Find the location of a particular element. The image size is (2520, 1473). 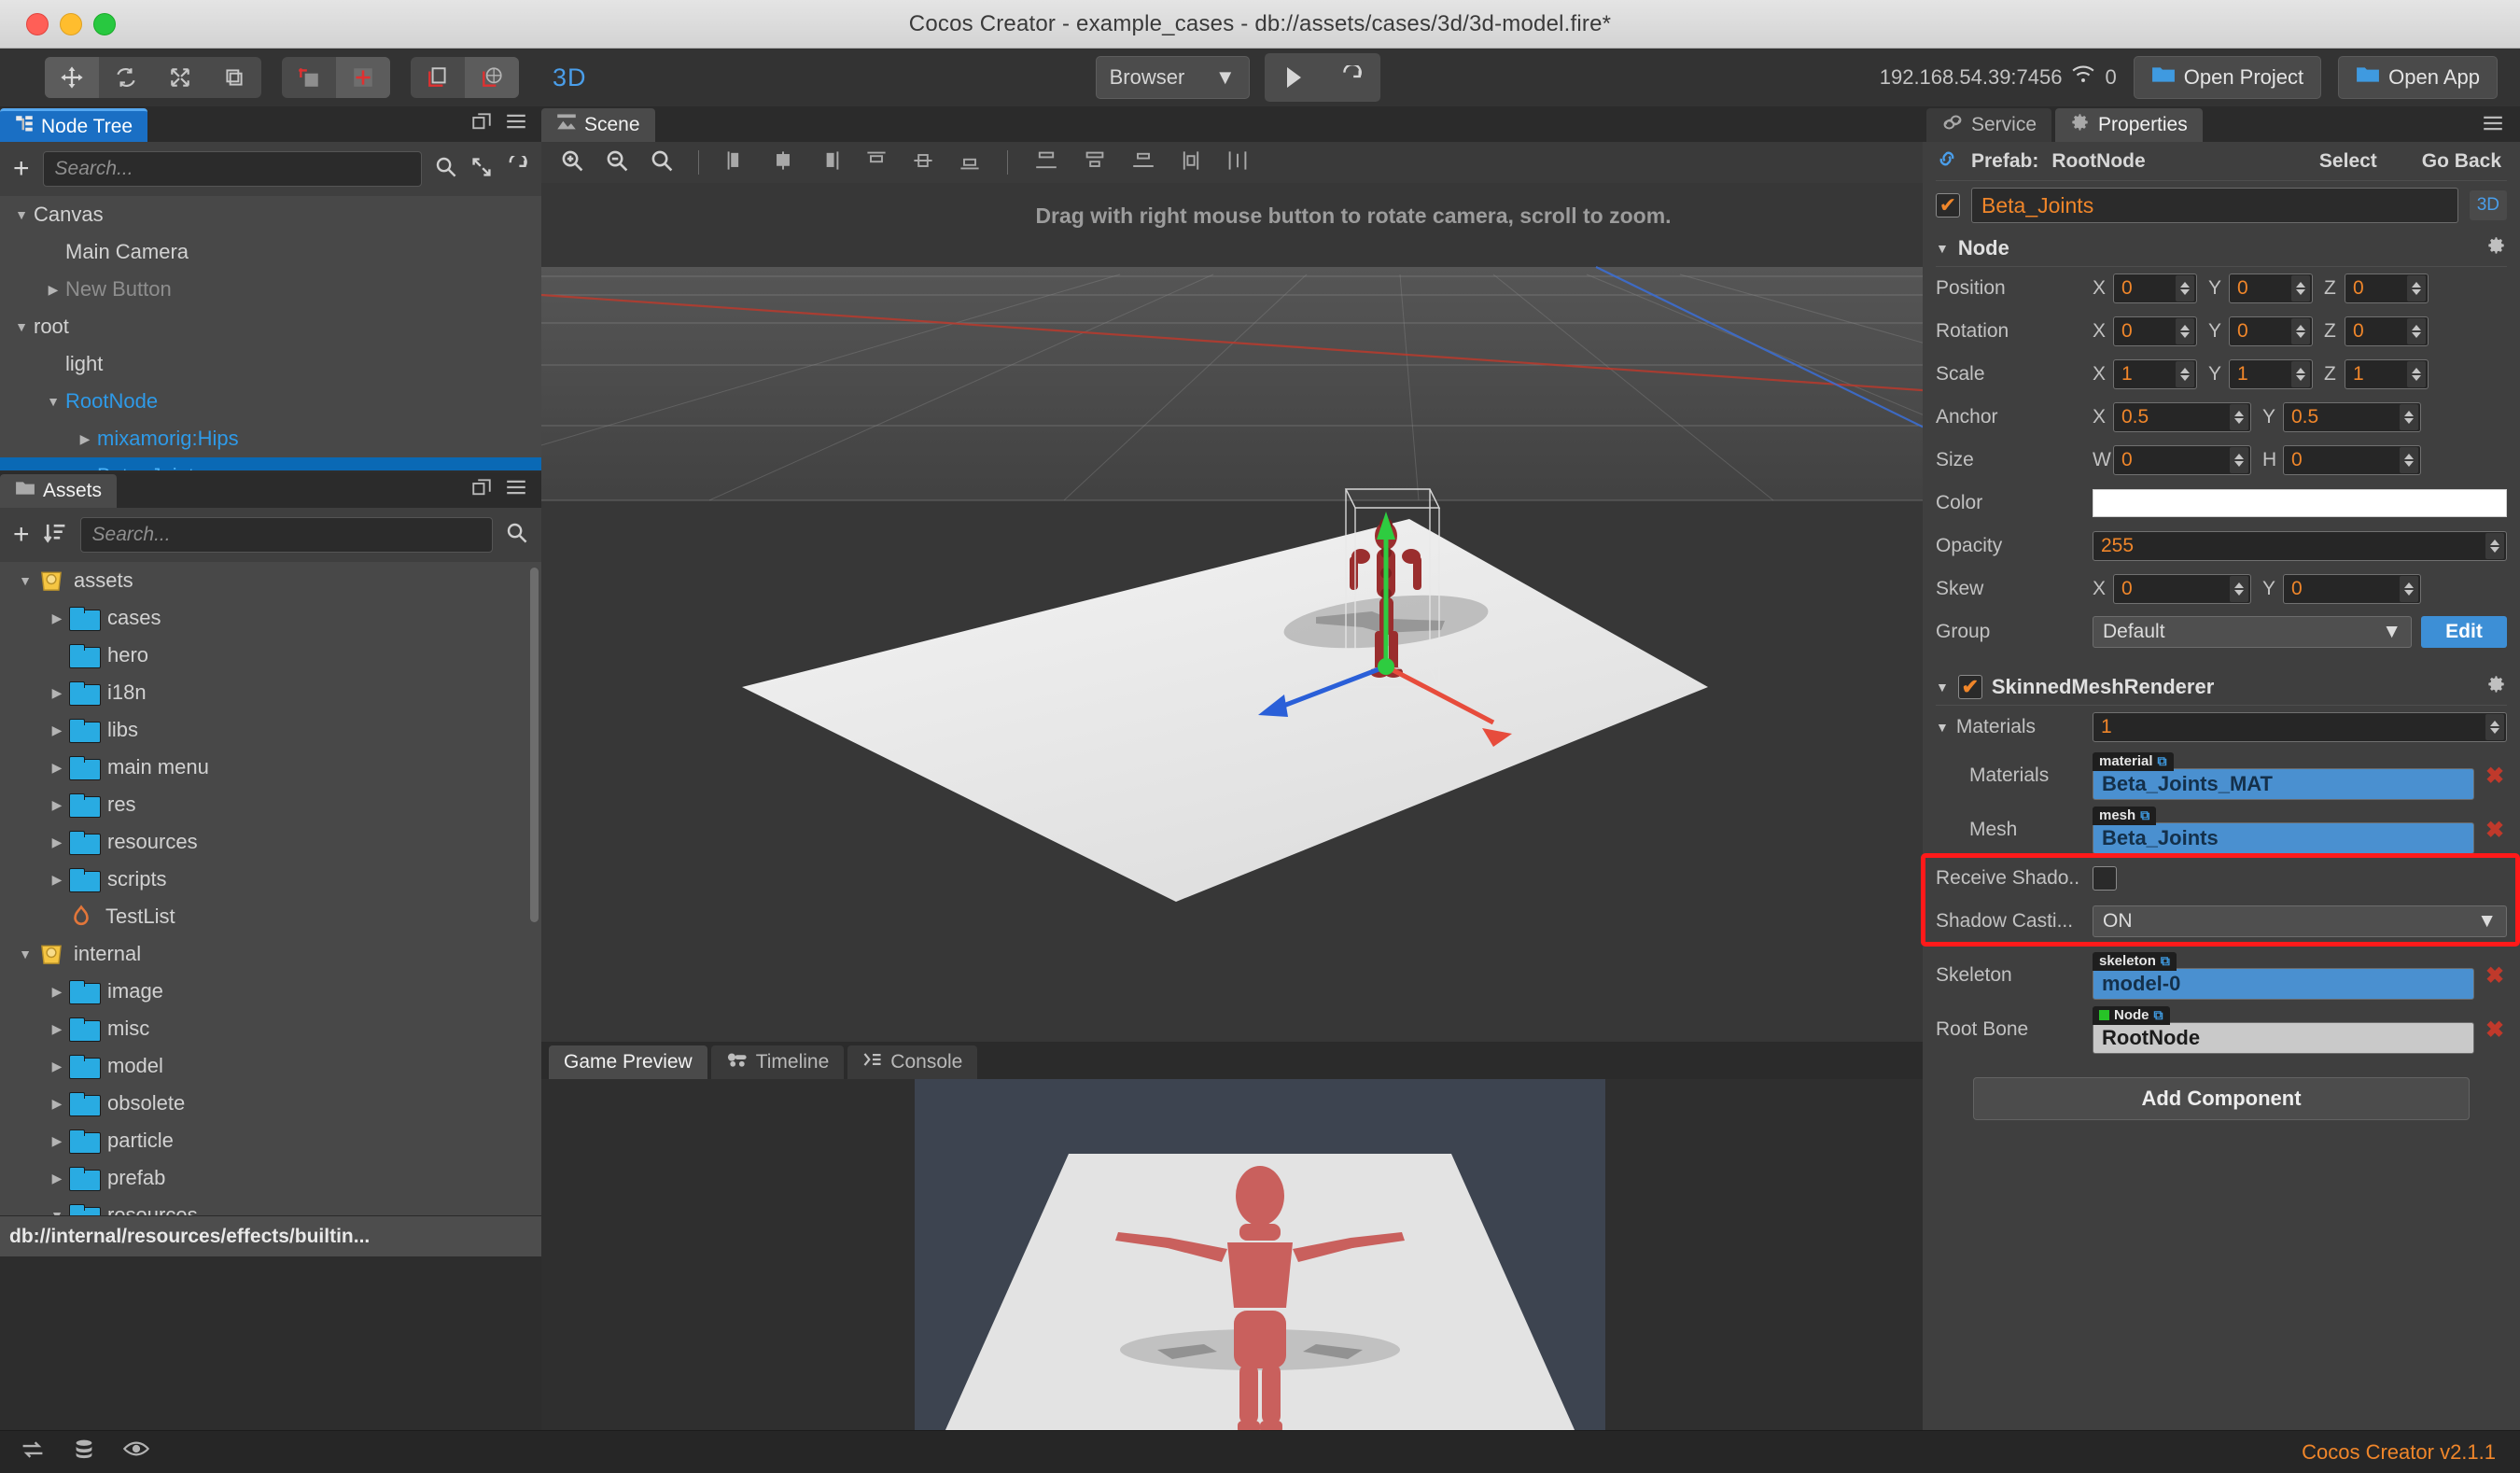

align-right-icon is located at coordinates (829, 162).